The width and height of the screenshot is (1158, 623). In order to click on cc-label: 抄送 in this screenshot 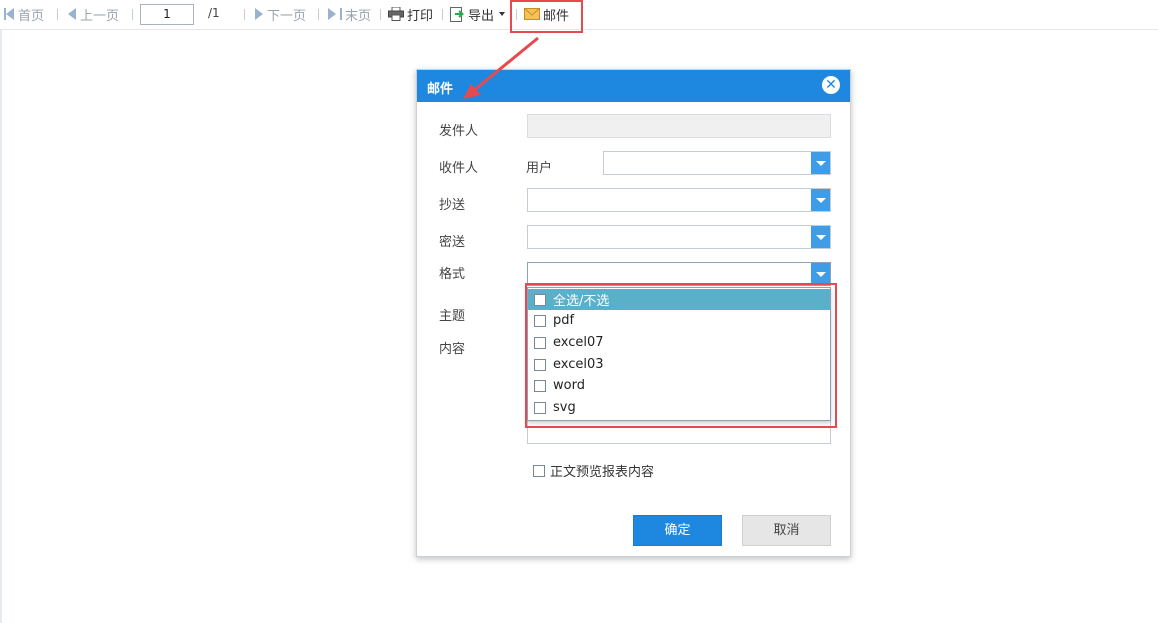, I will do `click(452, 205)`.